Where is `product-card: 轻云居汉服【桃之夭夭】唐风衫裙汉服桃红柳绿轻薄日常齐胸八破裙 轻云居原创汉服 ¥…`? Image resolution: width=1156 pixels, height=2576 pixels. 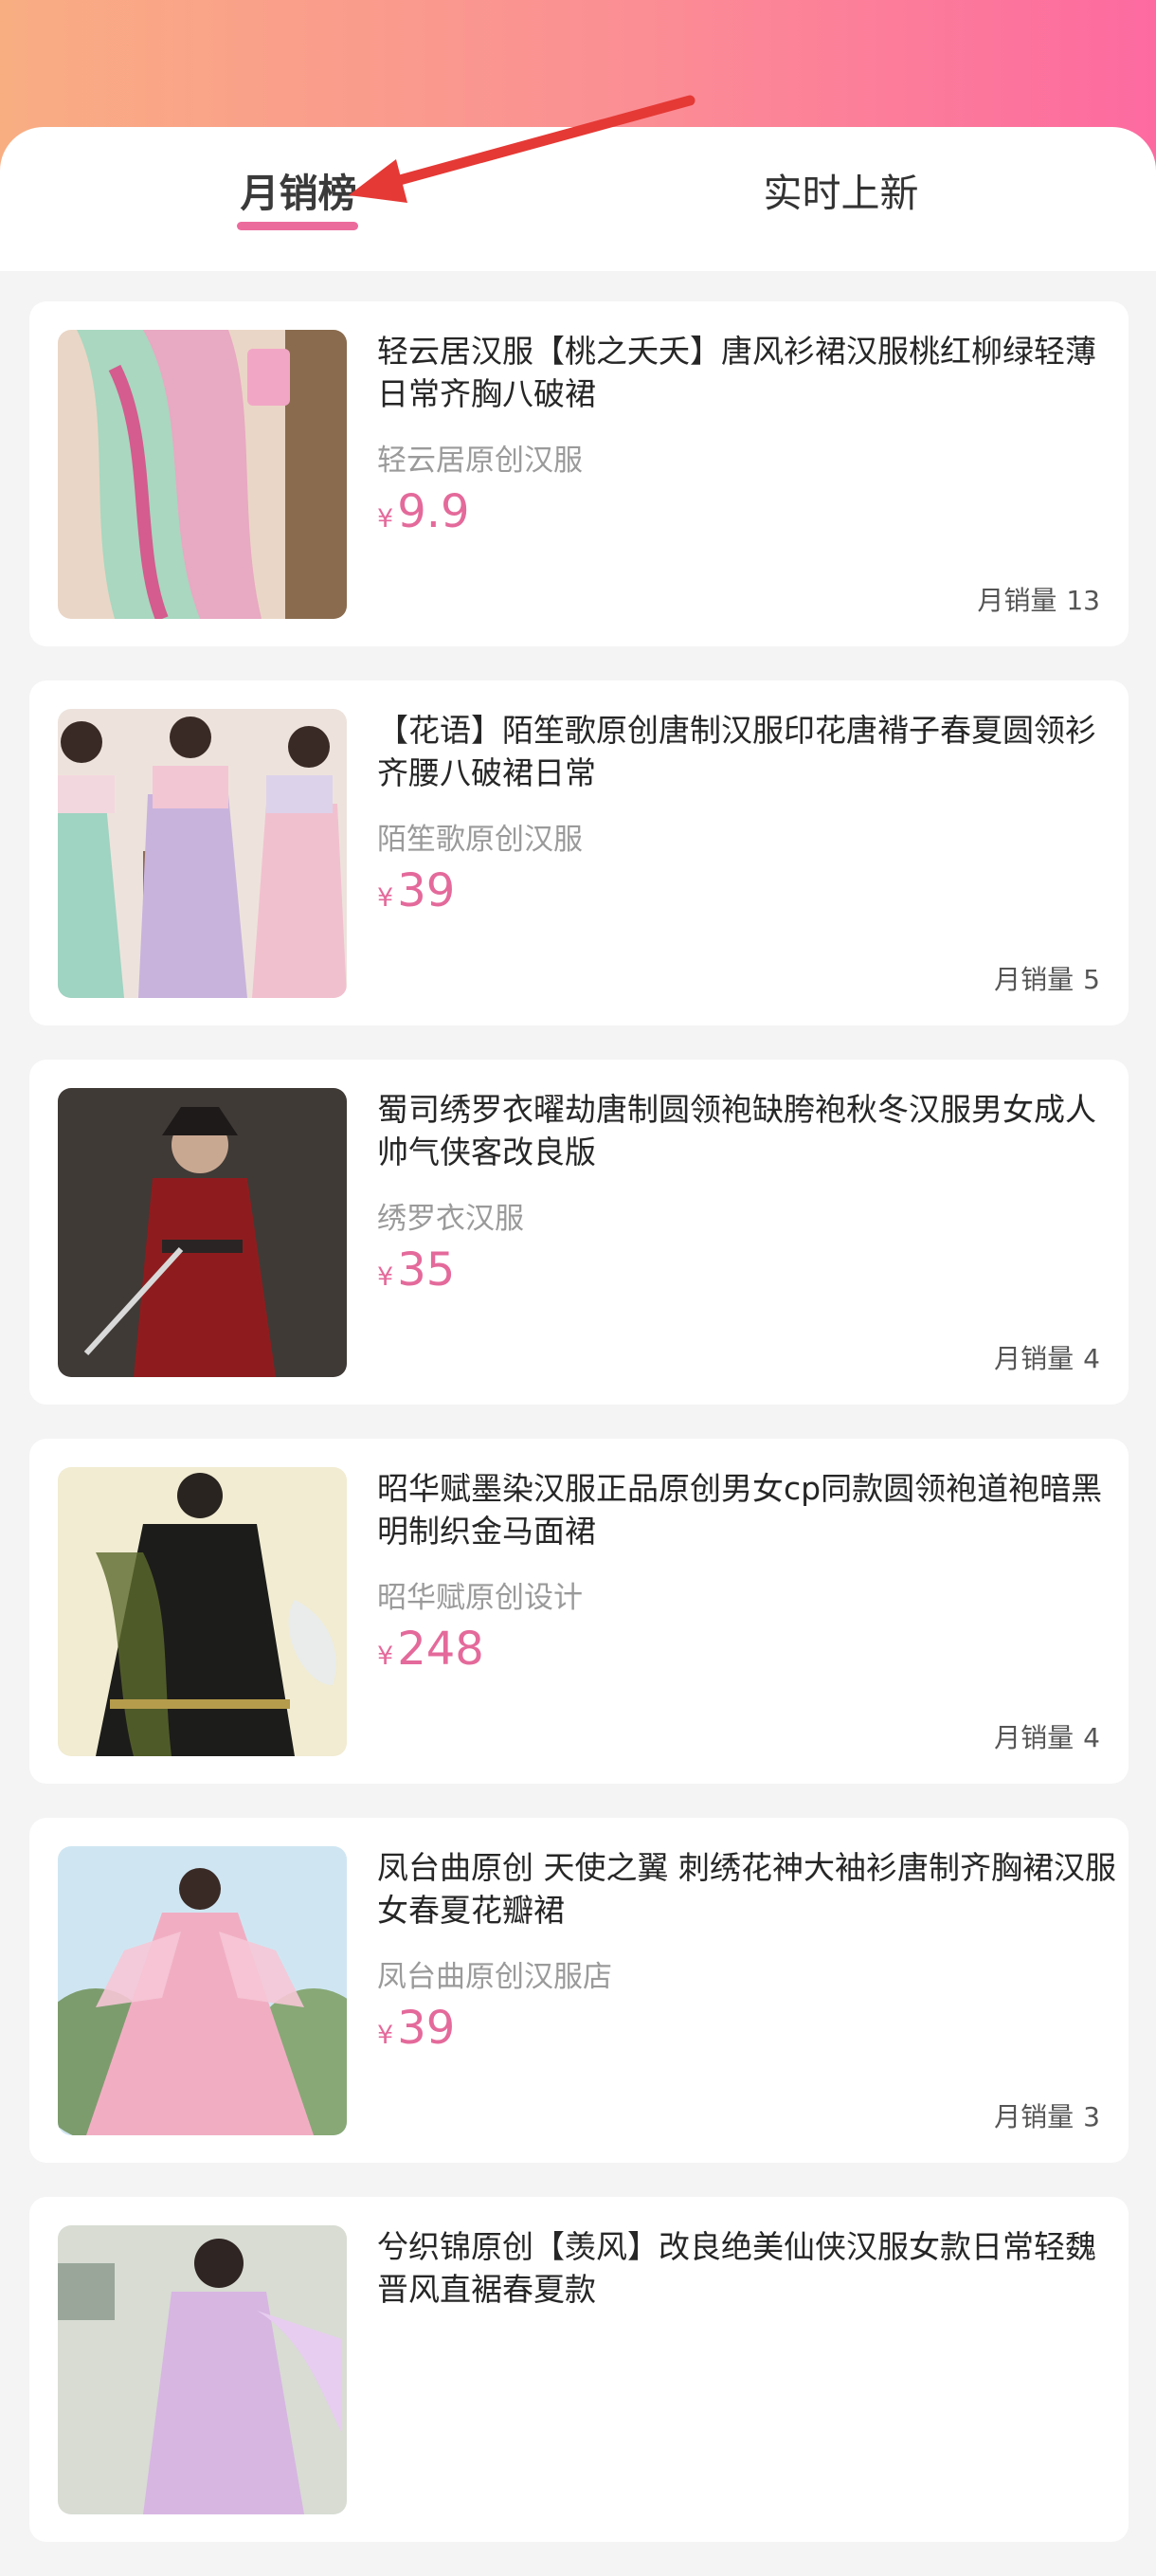 product-card: 轻云居汉服【桃之夭夭】唐风衫裙汉服桃红柳绿轻薄日常齐胸八破裙 轻云居原创汉服 ¥… is located at coordinates (579, 473).